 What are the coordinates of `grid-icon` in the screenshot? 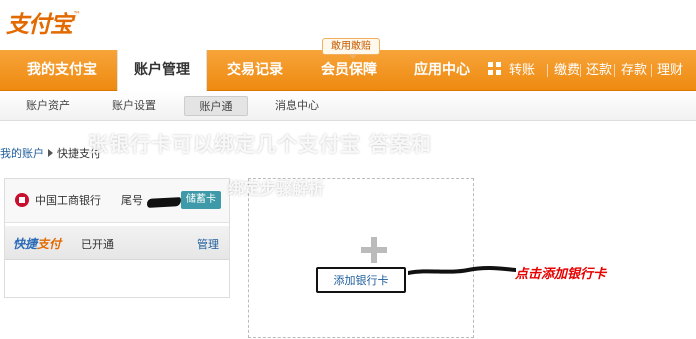 It's located at (494, 68).